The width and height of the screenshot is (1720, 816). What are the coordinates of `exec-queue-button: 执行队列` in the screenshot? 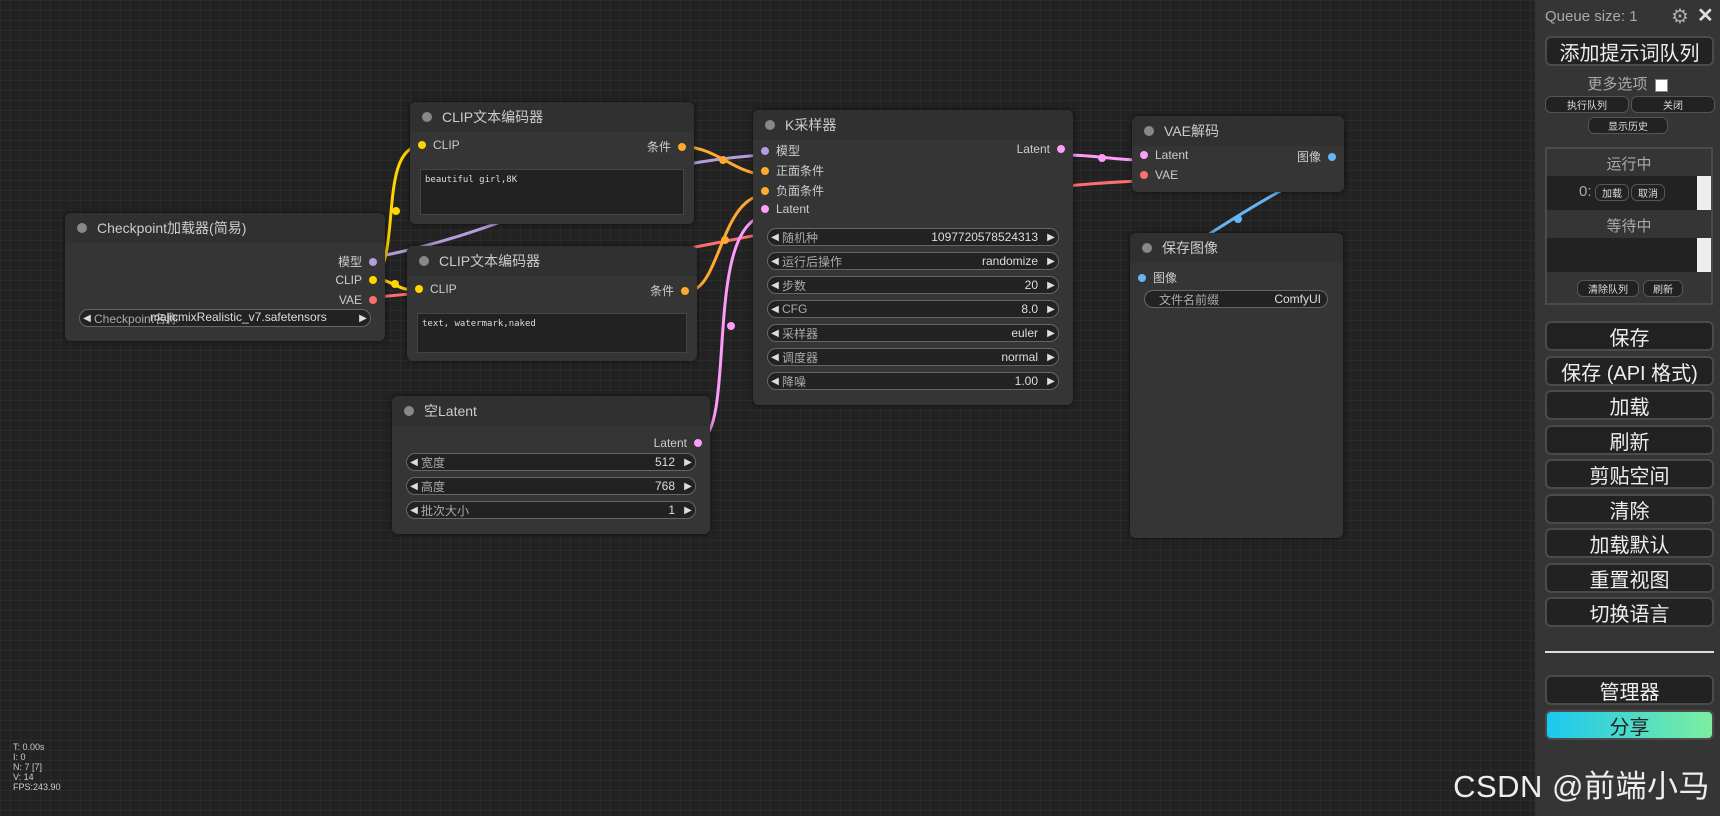 It's located at (1587, 104).